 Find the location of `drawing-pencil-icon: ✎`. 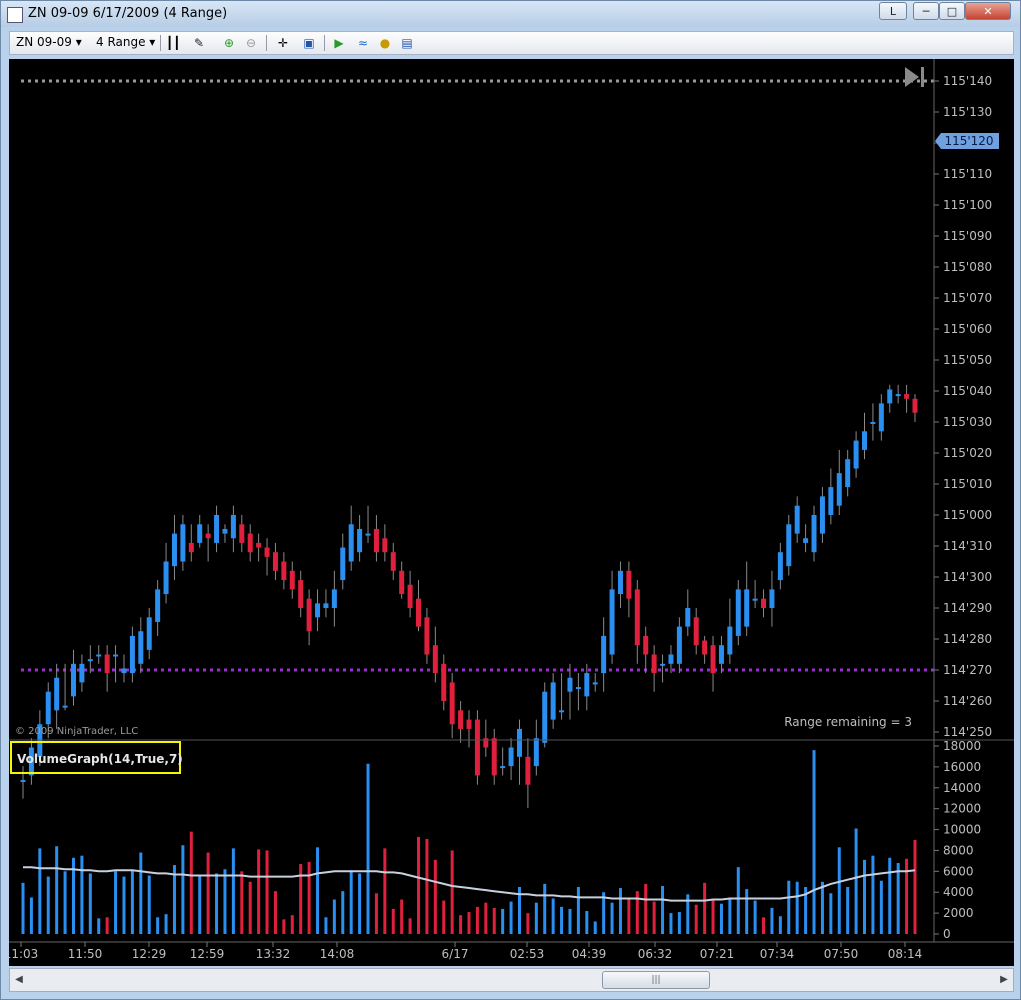

drawing-pencil-icon: ✎ is located at coordinates (199, 43).